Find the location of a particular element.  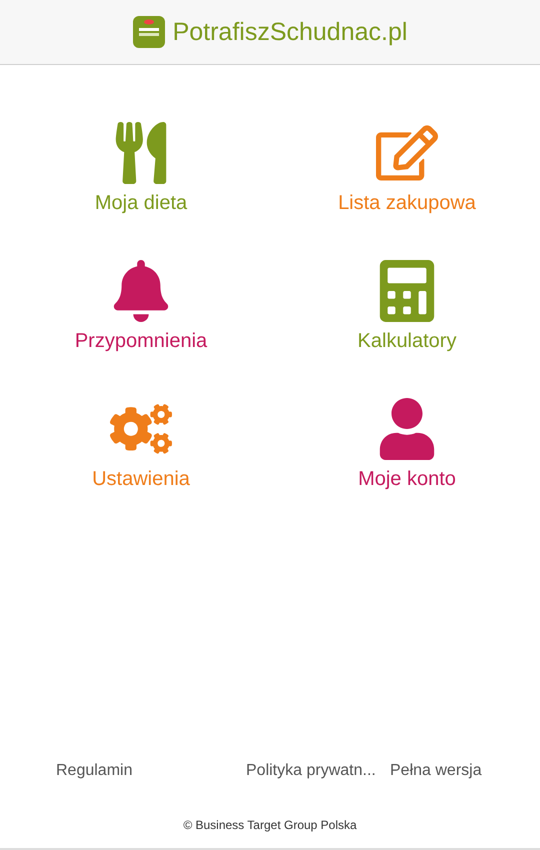

menu-label: Przypomnienia is located at coordinates (141, 341).